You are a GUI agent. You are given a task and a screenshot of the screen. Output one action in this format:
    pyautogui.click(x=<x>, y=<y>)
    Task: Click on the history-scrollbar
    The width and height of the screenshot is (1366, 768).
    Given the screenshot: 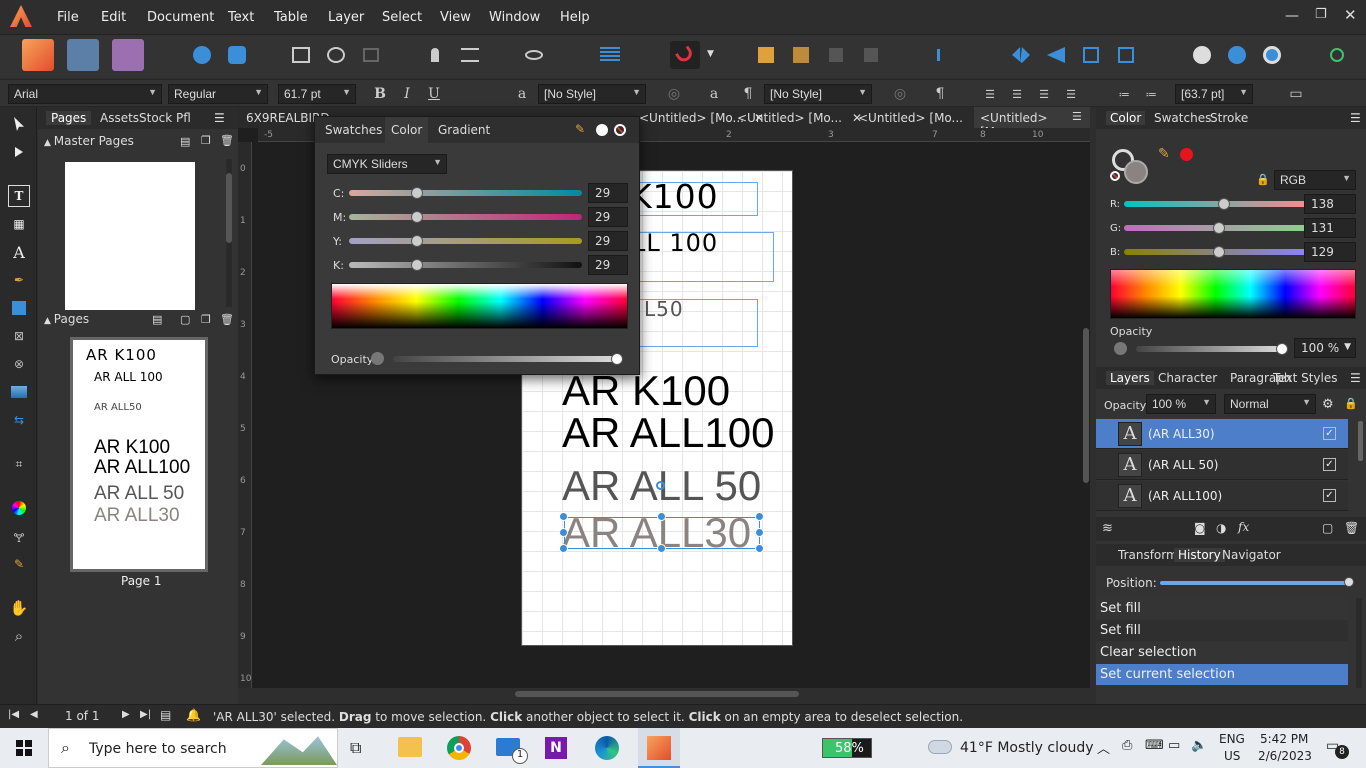 What is the action you would take?
    pyautogui.click(x=1359, y=643)
    